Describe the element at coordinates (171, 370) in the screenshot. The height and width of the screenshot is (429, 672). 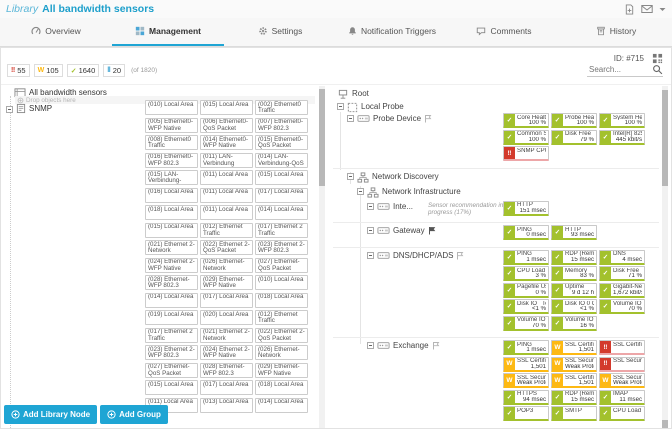
I see `library-sensor-chip: (027) Ethernet-QoS Packet` at that location.